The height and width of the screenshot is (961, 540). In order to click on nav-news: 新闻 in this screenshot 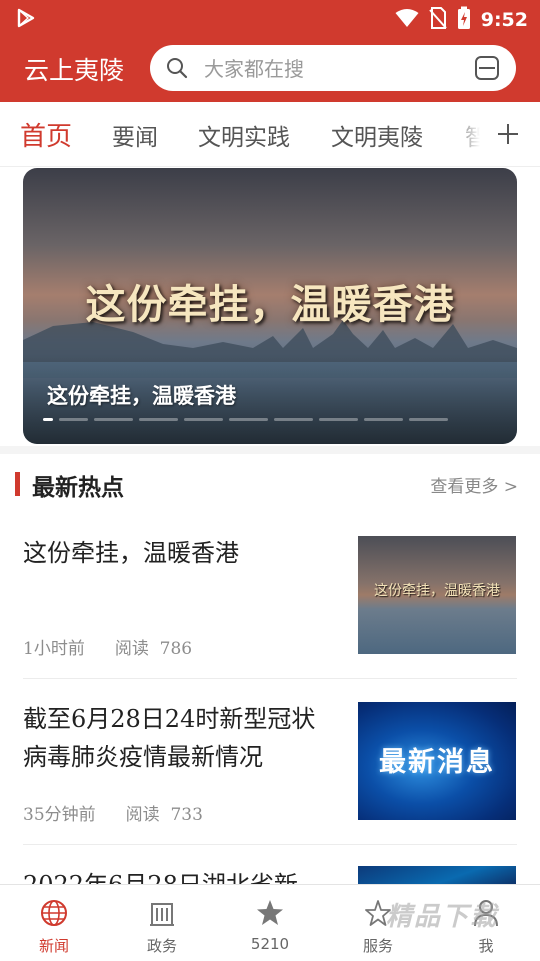, I will do `click(54, 923)`.